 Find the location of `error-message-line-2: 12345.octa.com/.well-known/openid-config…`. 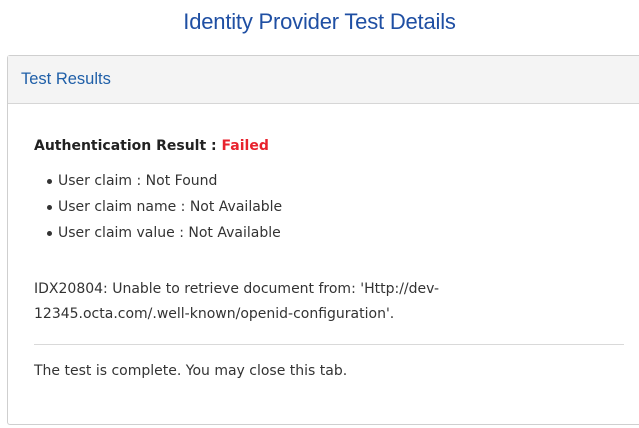

error-message-line-2: 12345.octa.com/.well-known/openid-config… is located at coordinates (214, 314).